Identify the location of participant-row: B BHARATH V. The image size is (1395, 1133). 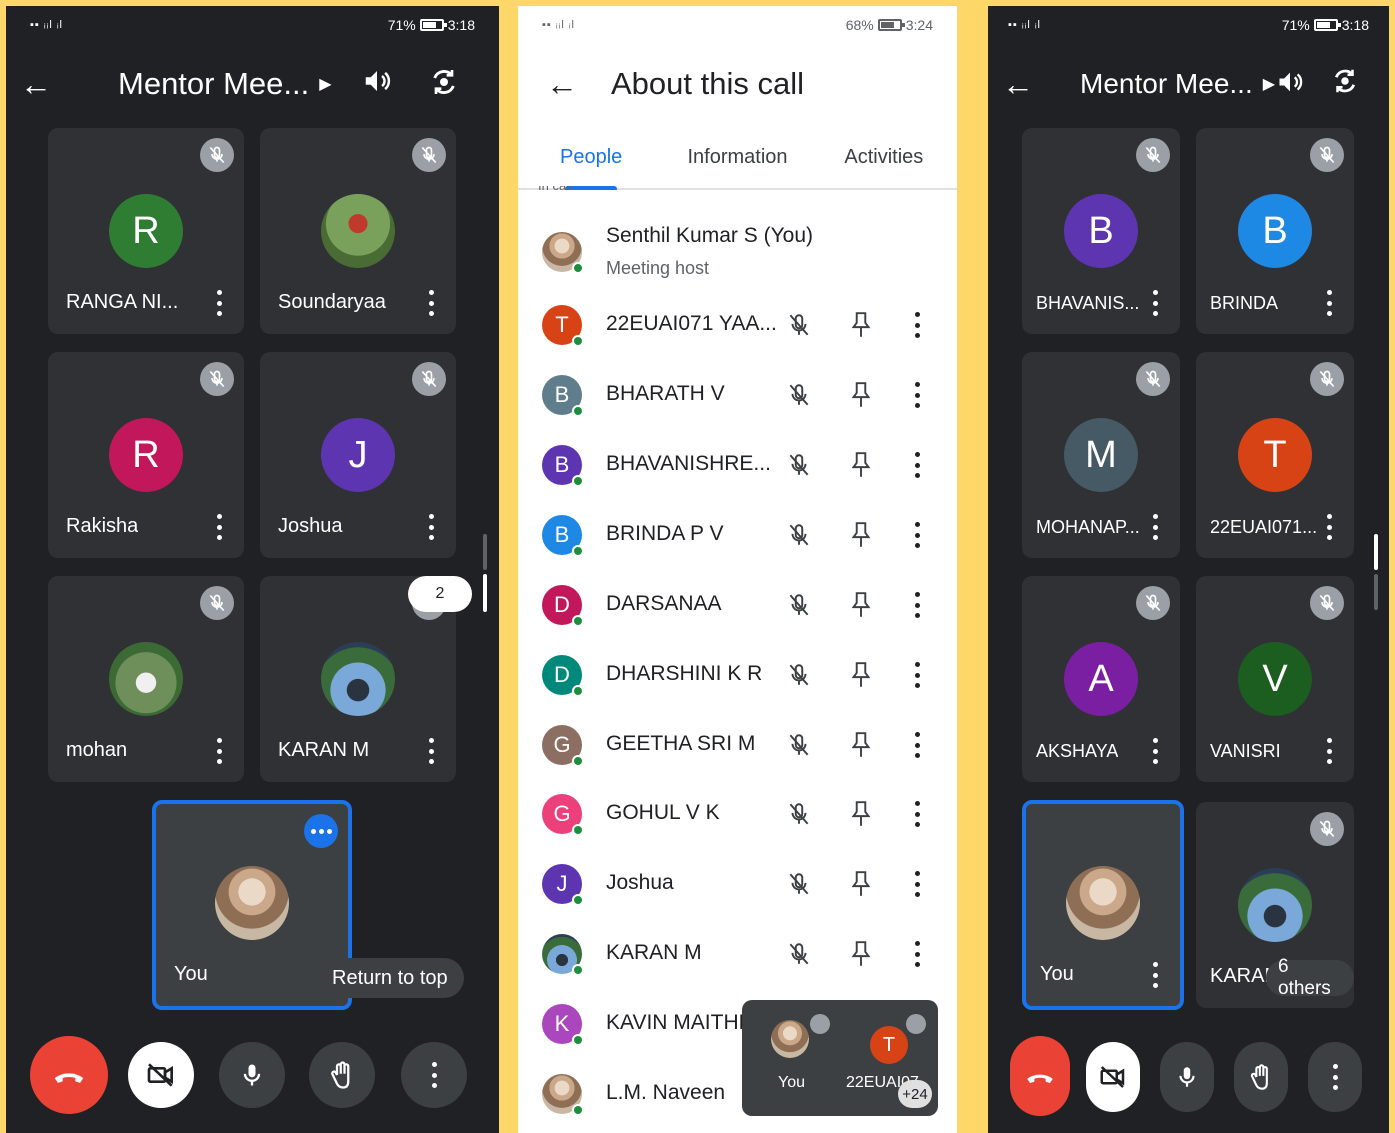
(737, 395).